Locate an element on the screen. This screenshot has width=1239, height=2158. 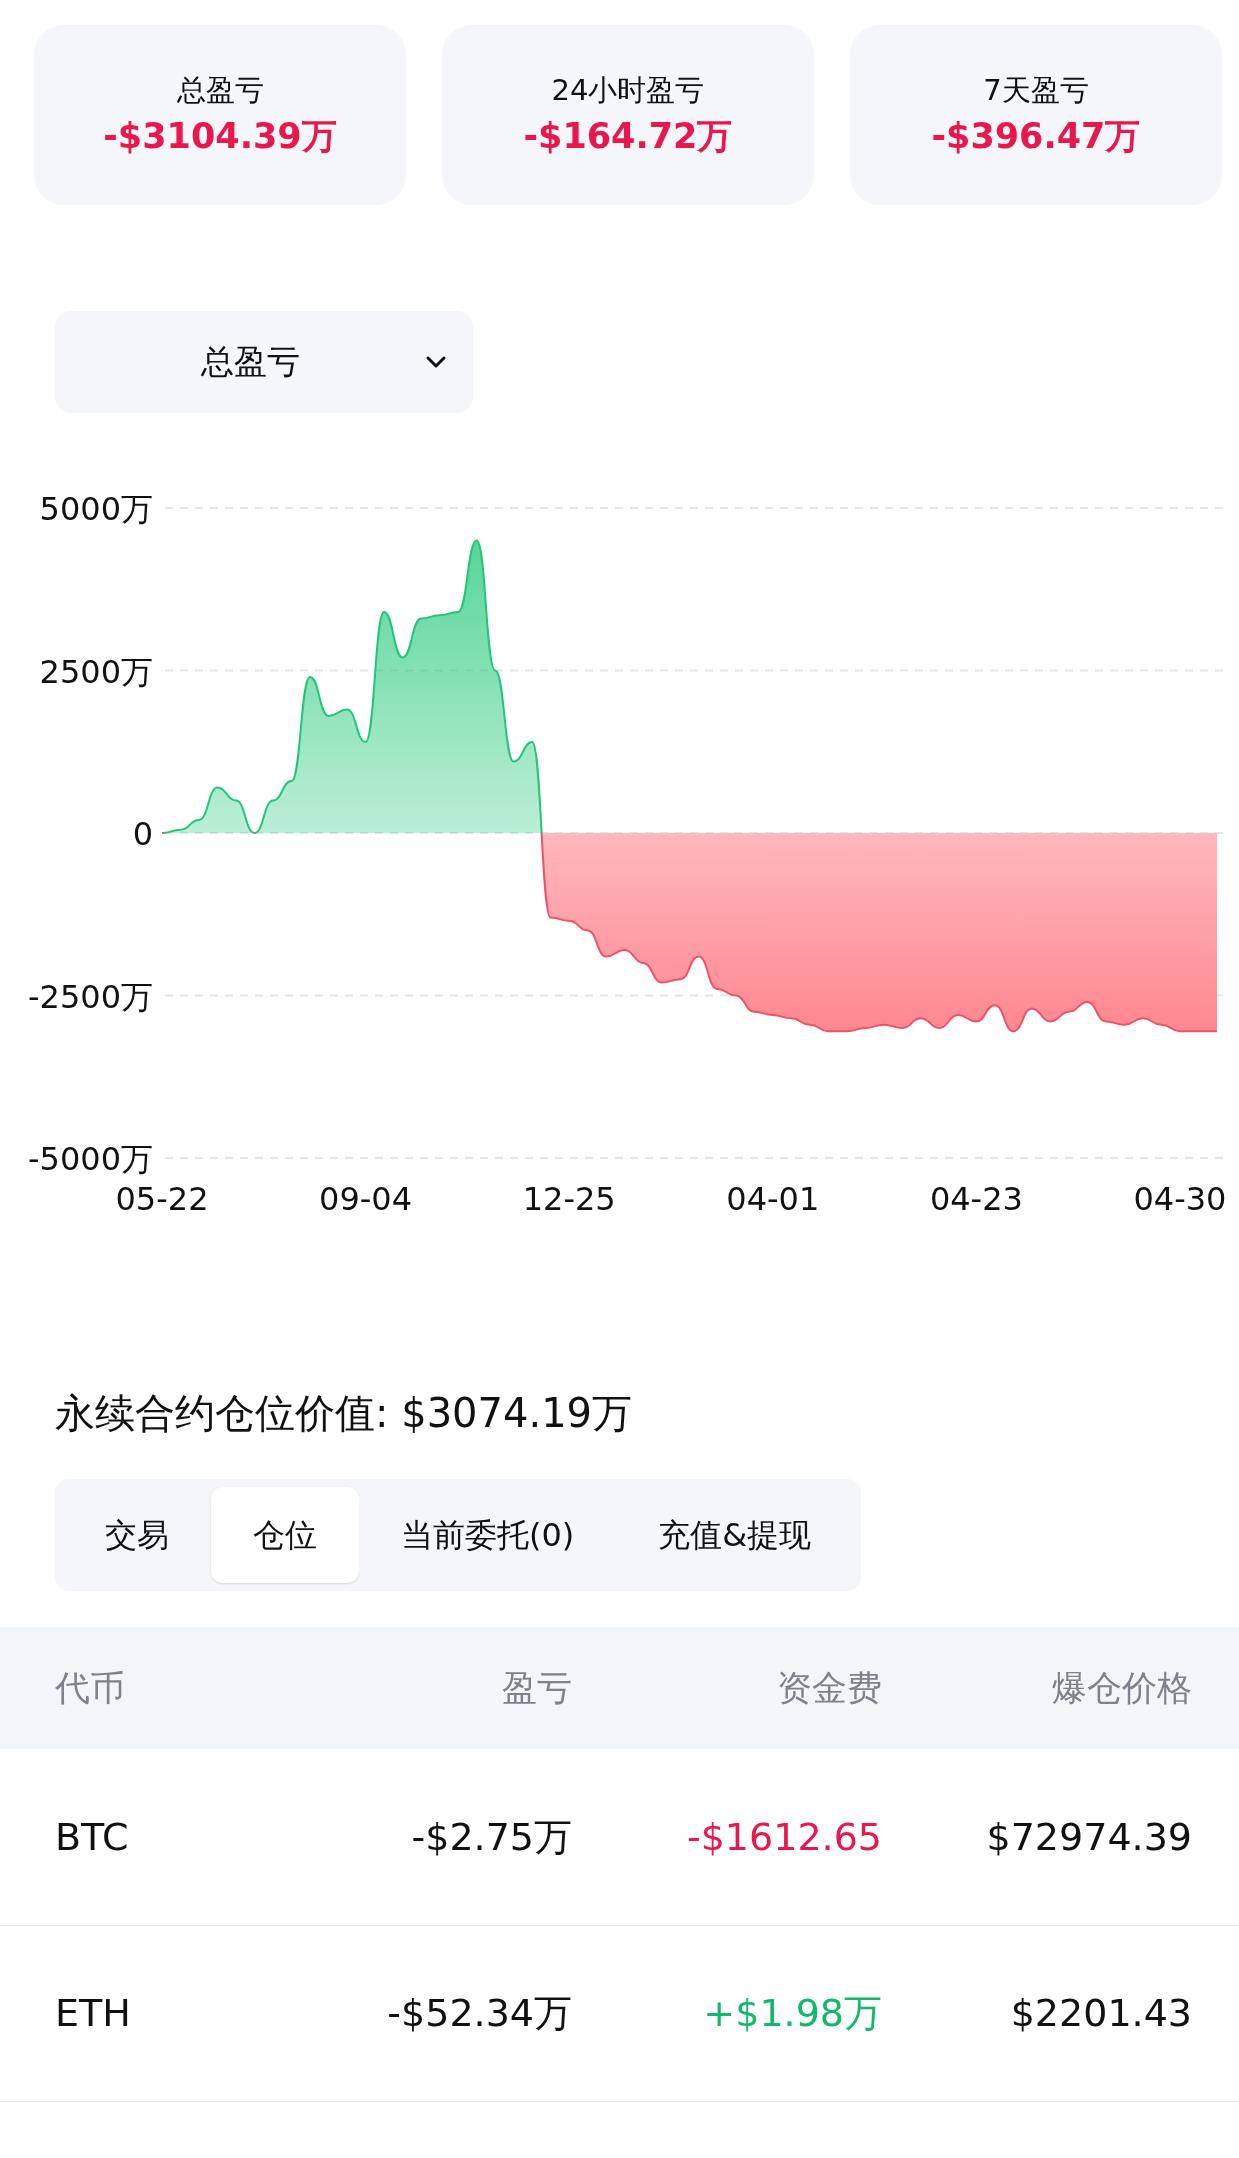
card-label: 24小时盈亏 is located at coordinates (628, 90).